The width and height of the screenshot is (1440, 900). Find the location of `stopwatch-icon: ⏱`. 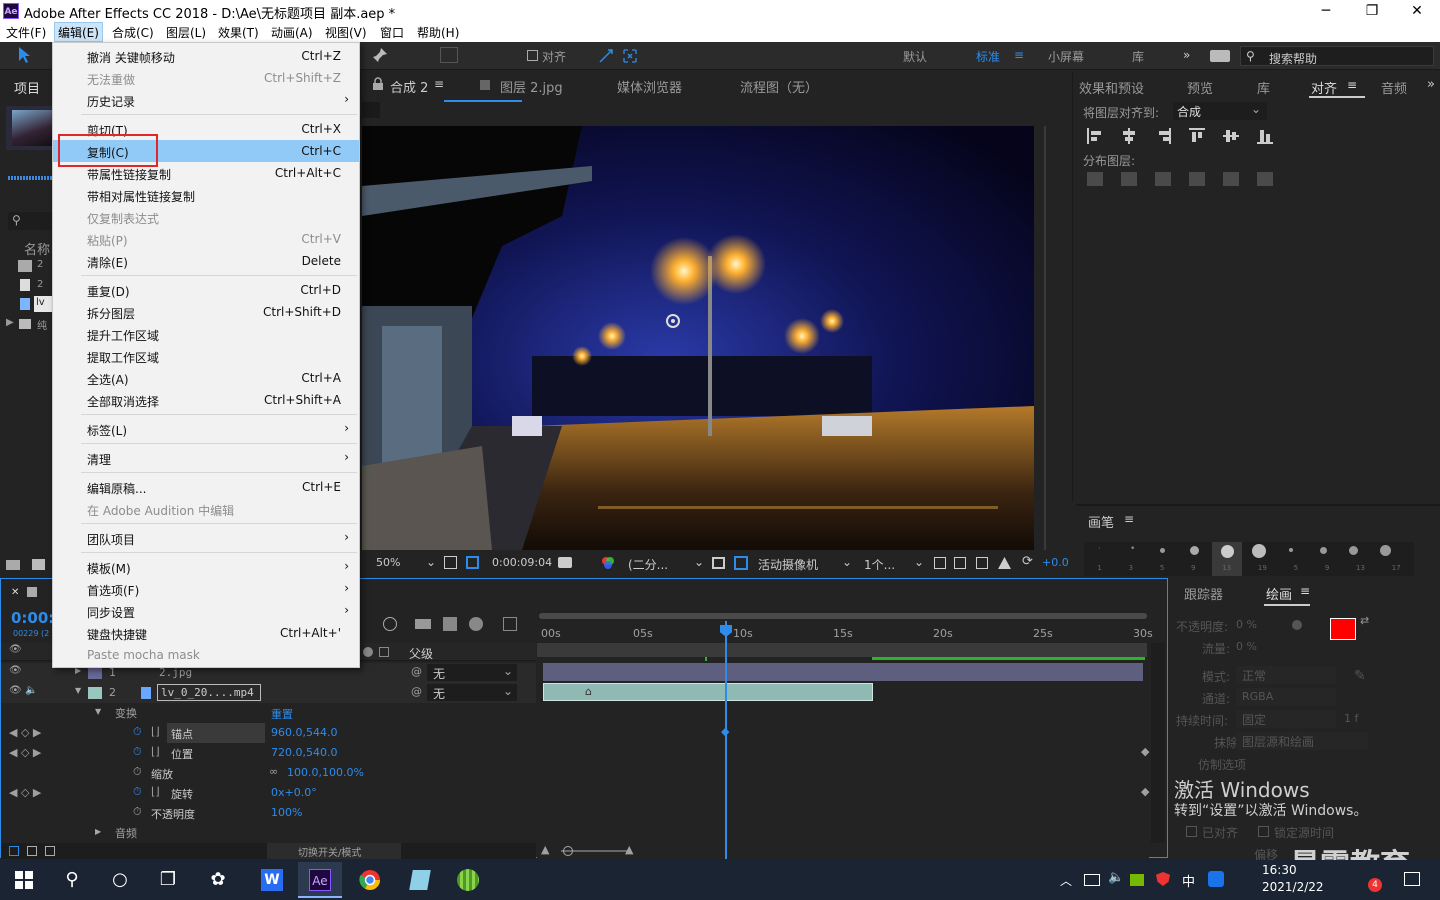

stopwatch-icon: ⏱ is located at coordinates (137, 752).